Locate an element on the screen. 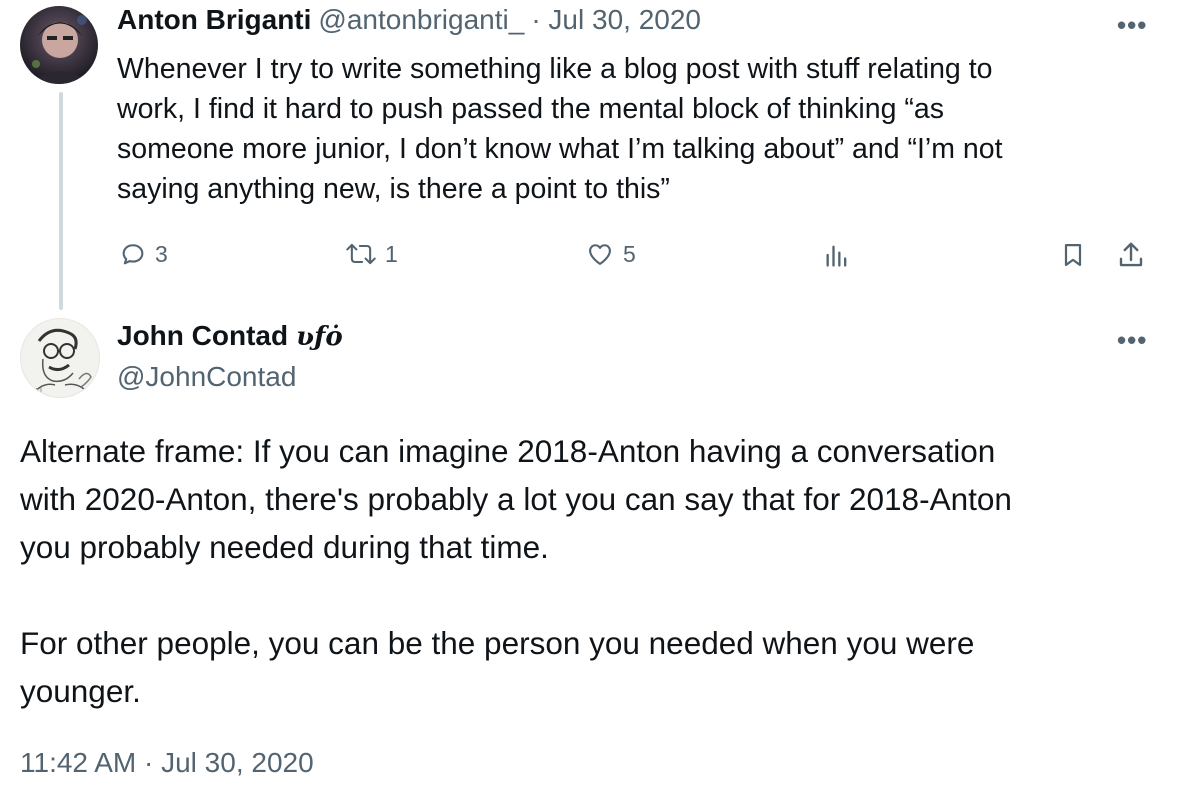 The width and height of the screenshot is (1186, 809). views-button is located at coordinates (837, 255).